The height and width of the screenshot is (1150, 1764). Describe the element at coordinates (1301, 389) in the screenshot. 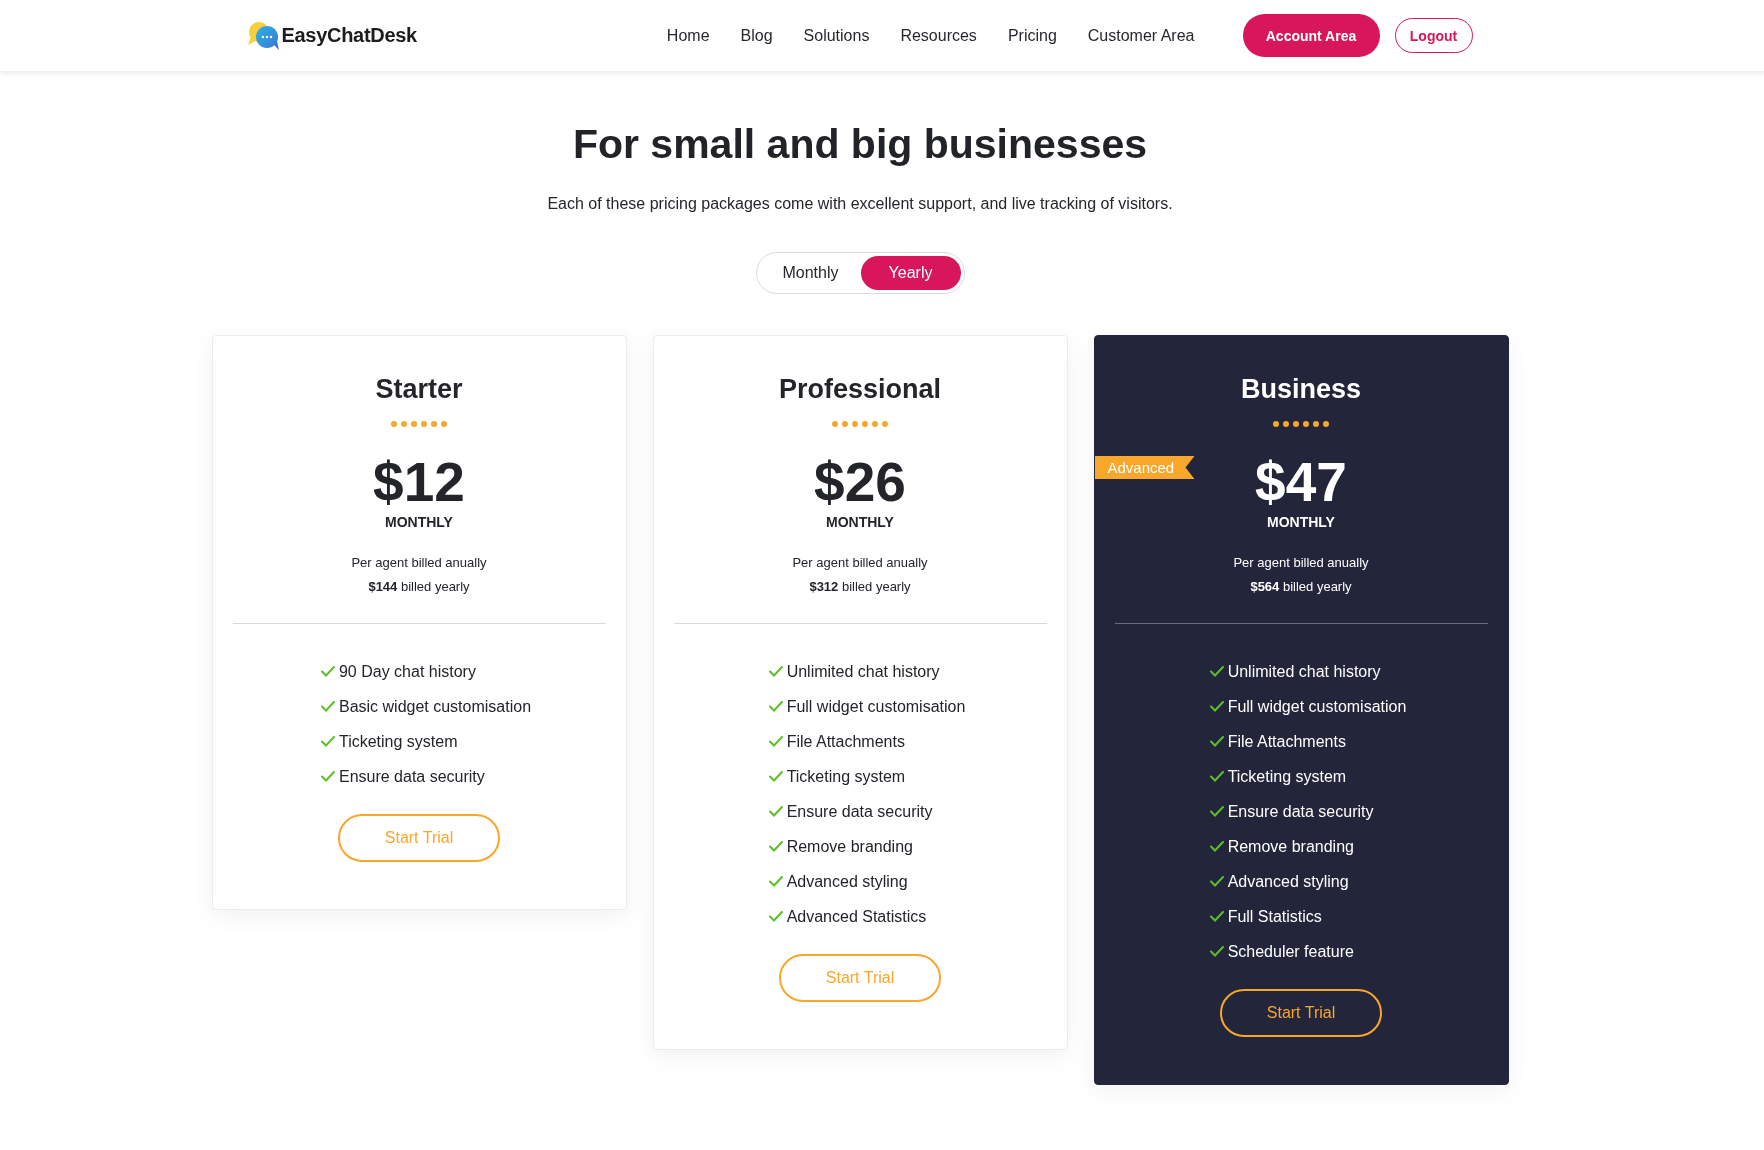

I see `plan-name: Business` at that location.